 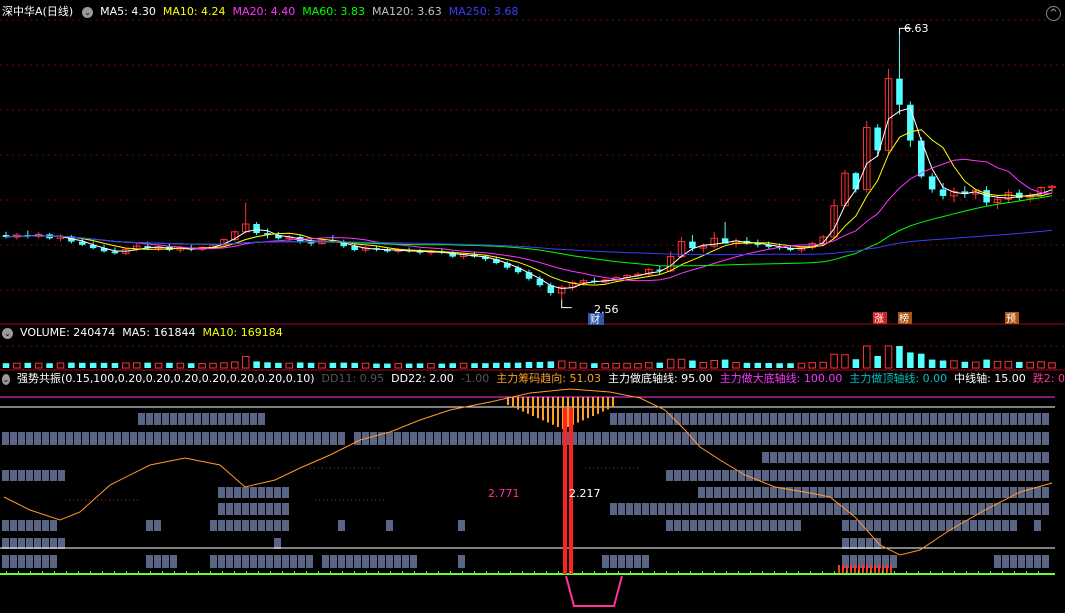 I want to click on indicator-label-3: 主力筹码趋向: 51.03, so click(x=548, y=378).